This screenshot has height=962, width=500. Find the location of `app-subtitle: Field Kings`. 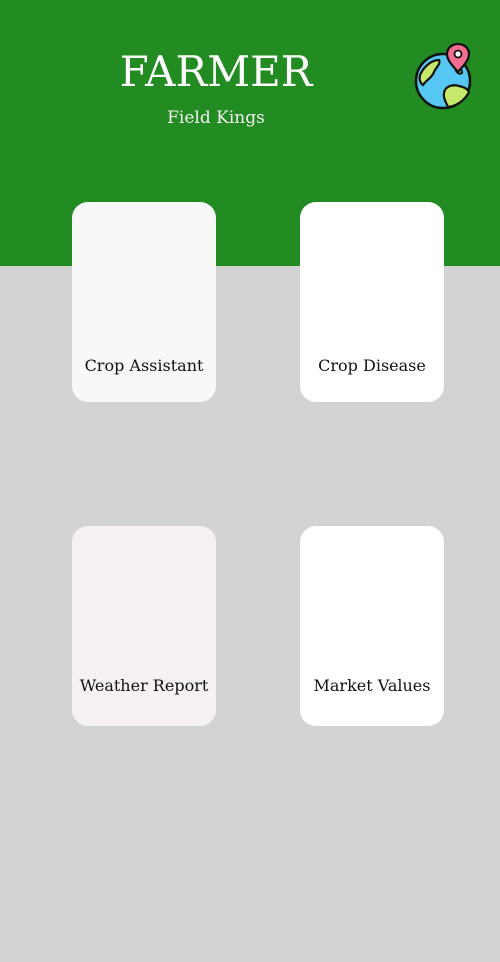

app-subtitle: Field Kings is located at coordinates (216, 118).